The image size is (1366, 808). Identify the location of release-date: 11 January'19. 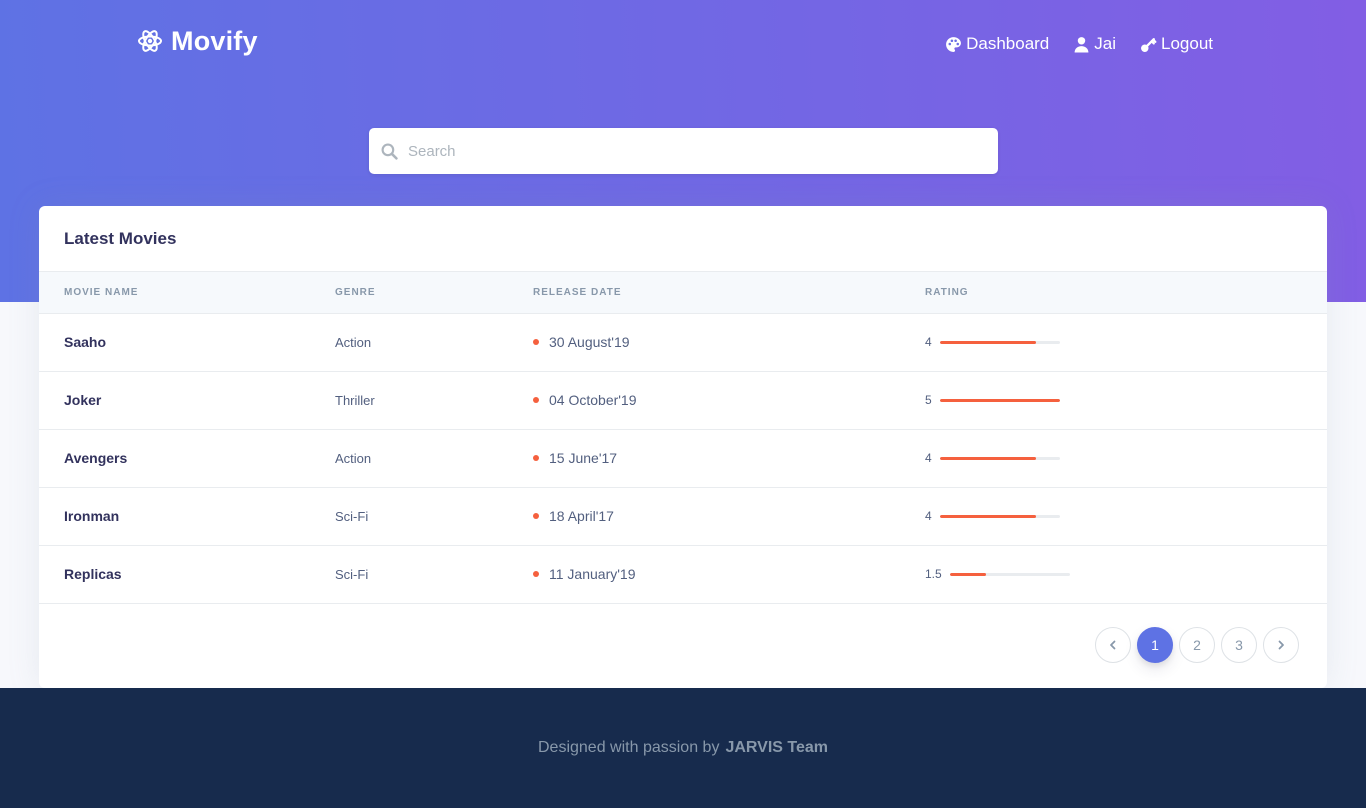
(592, 574).